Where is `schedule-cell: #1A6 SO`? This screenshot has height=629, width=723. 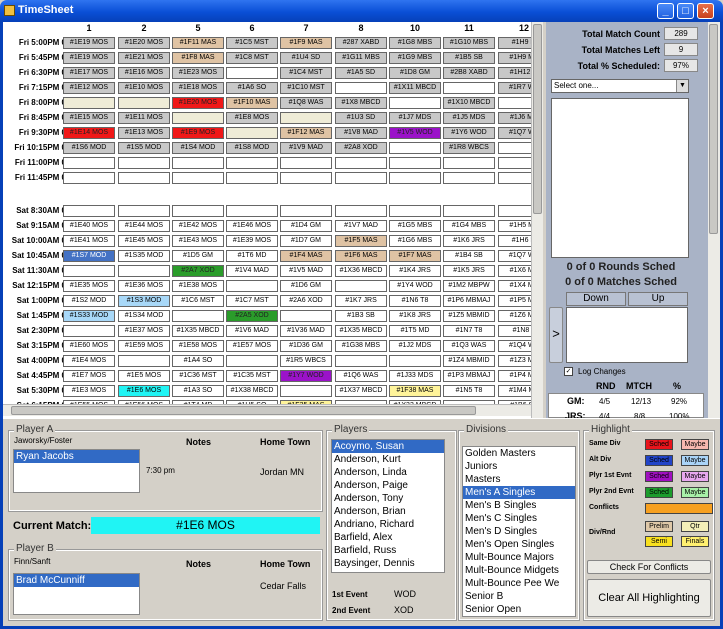 schedule-cell: #1A6 SO is located at coordinates (252, 88).